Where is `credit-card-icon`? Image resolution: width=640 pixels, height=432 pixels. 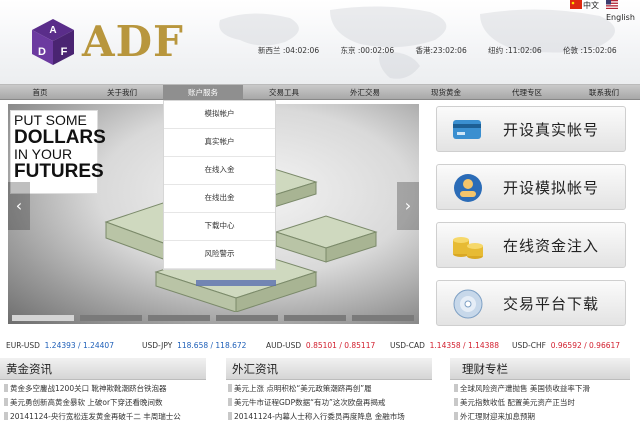
credit-card-icon is located at coordinates (467, 129).